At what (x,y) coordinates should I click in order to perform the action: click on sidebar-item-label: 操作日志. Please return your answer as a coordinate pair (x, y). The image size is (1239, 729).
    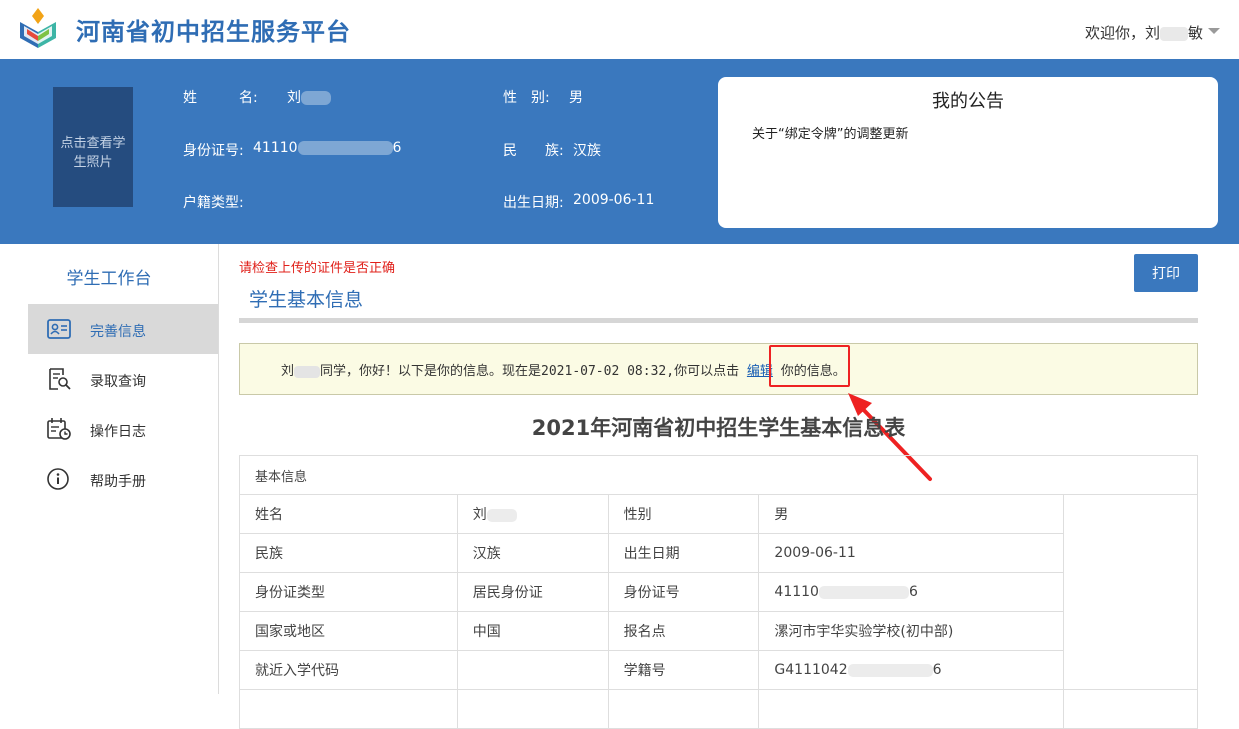
    Looking at the image, I should click on (118, 432).